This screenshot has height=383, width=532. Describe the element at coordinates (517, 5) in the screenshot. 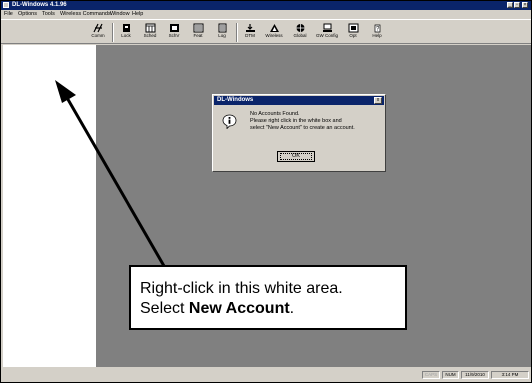

I see `maximize-button: ▫` at that location.